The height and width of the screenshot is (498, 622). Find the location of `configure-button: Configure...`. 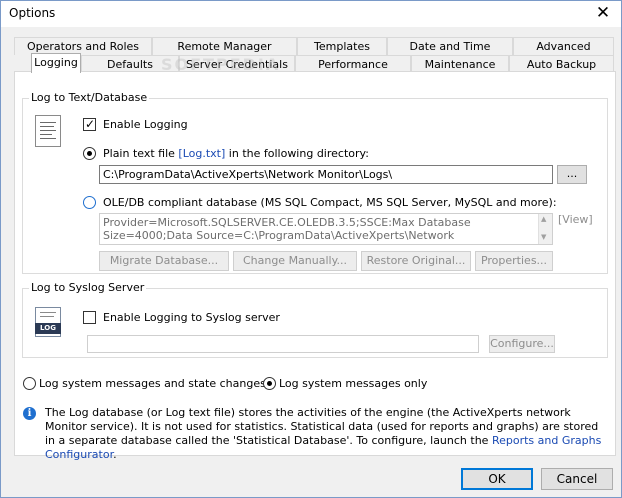

configure-button: Configure... is located at coordinates (522, 344).